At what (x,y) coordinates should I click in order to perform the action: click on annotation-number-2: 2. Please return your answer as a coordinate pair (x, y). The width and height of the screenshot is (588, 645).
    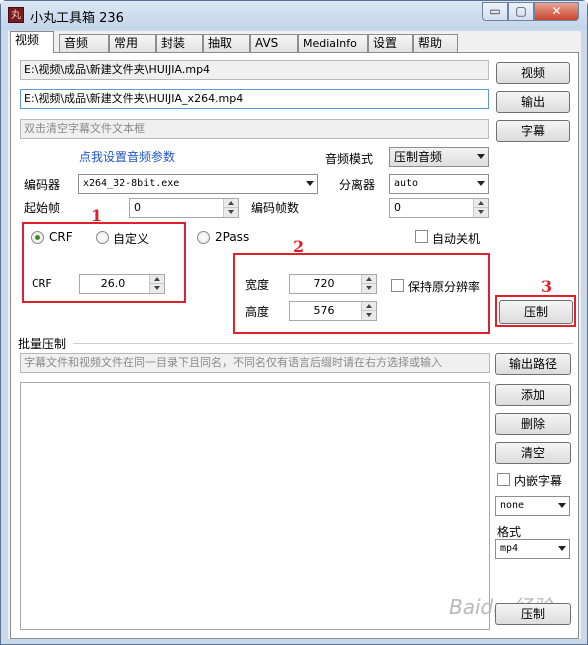
    Looking at the image, I should click on (299, 246).